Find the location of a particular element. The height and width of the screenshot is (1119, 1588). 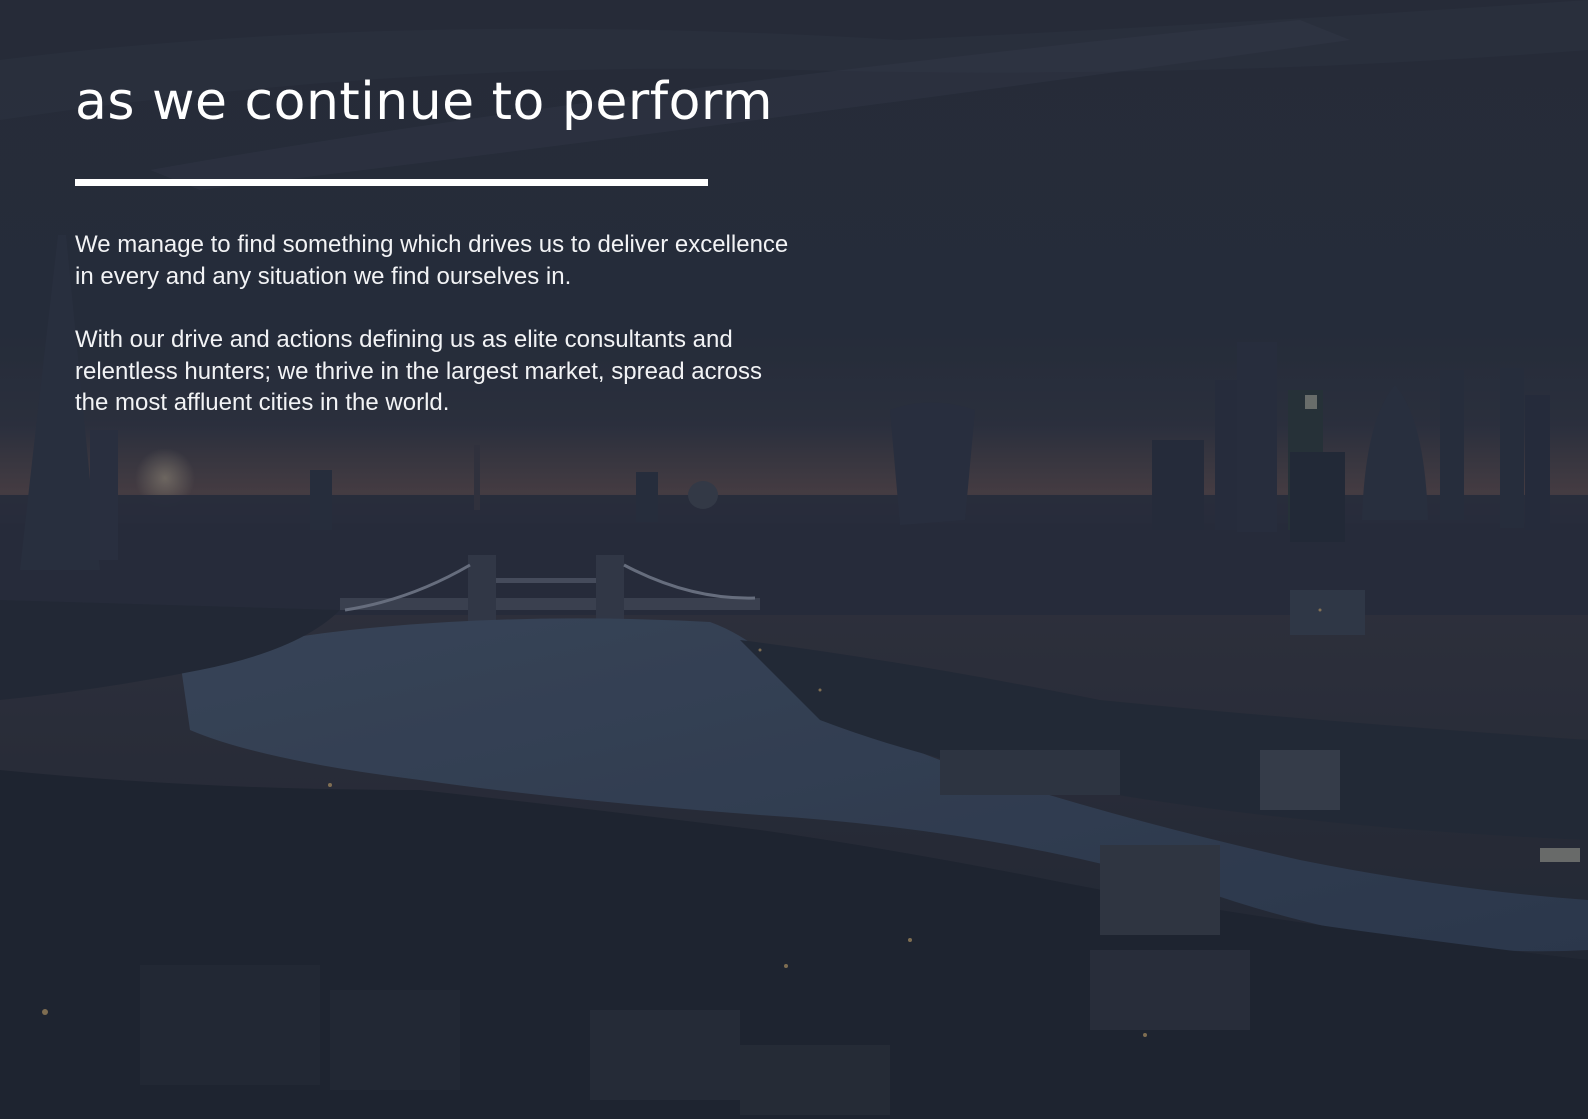

intro-text-block: as we continue to perform is located at coordinates (435, 102).